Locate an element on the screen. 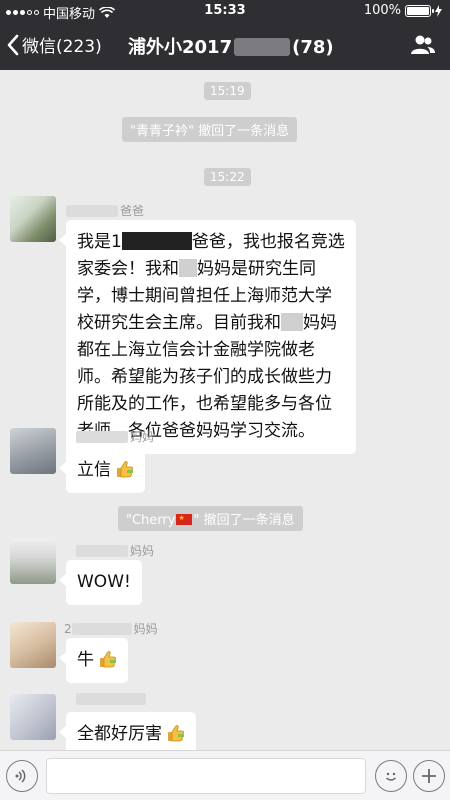 The width and height of the screenshot is (450, 800). battery-fill is located at coordinates (418, 10).